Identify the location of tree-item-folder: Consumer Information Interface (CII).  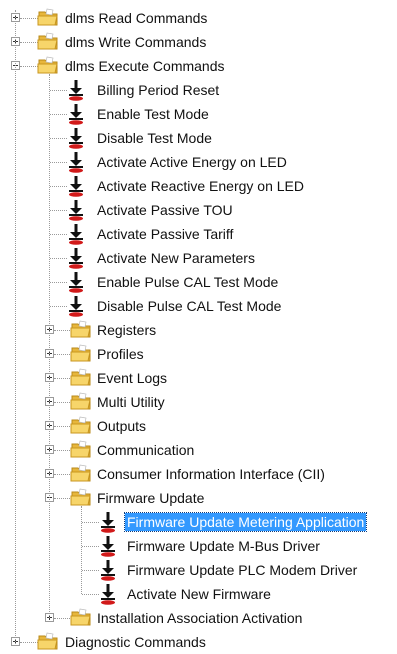
(198, 474).